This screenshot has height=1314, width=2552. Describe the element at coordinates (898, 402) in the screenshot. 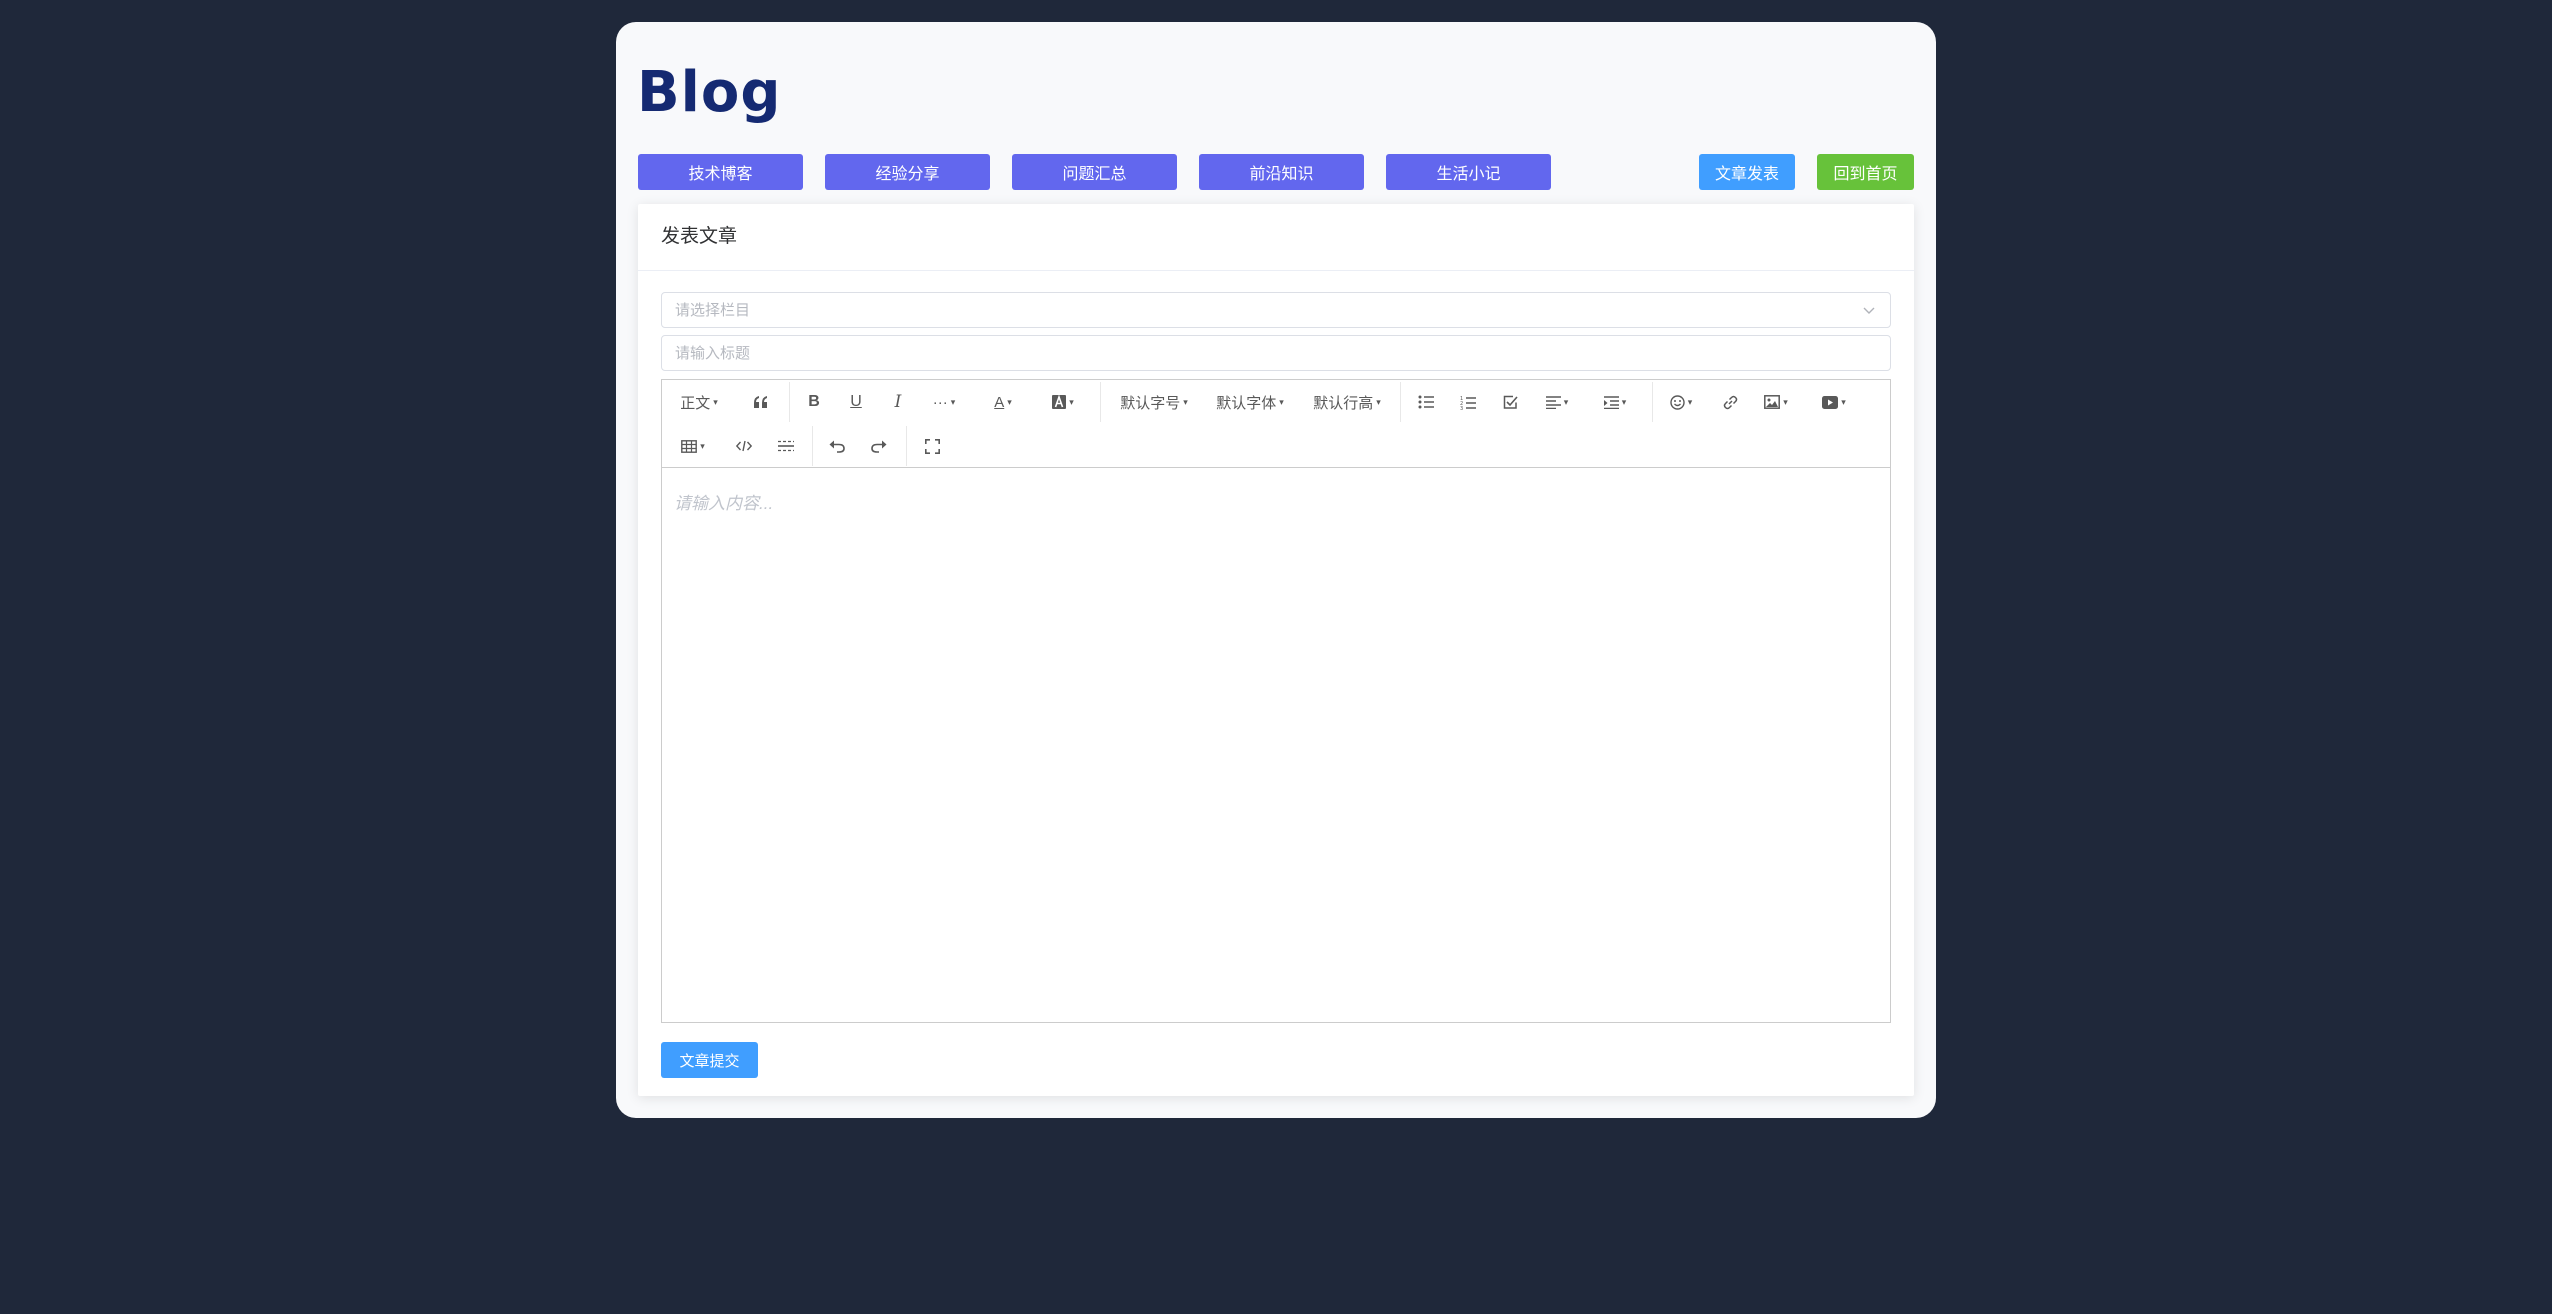

I see `italic-icon: I` at that location.